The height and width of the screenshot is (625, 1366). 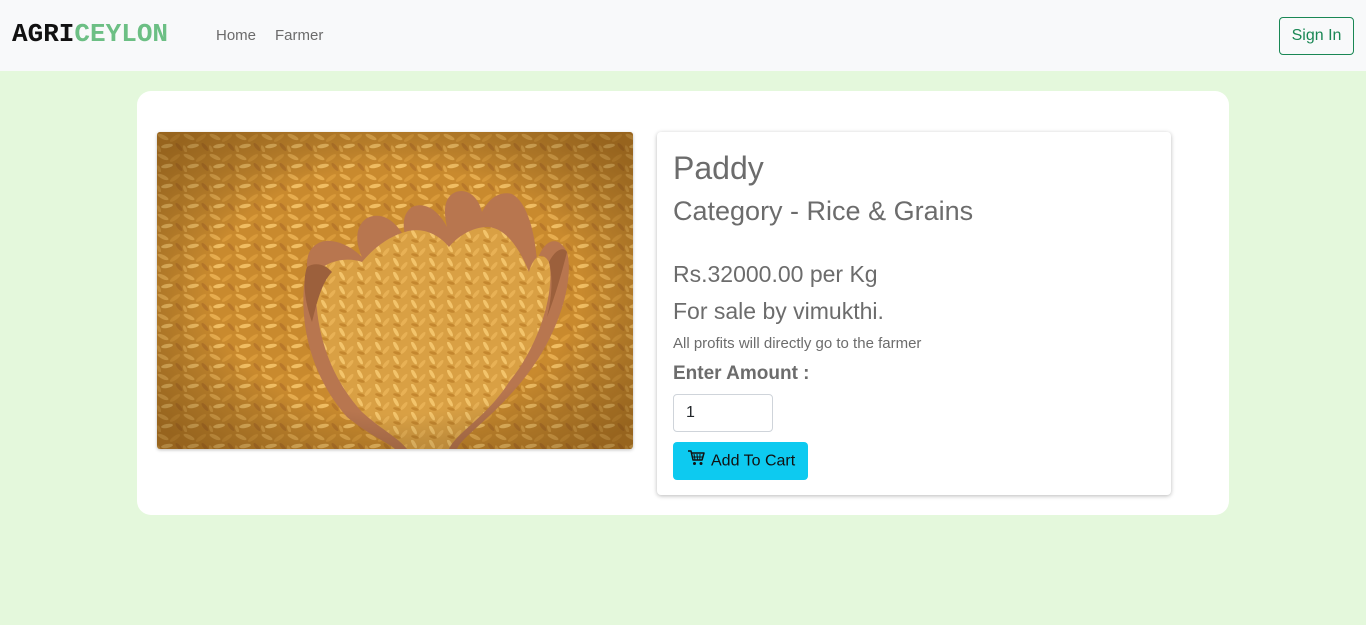 I want to click on nav-link-home: Home, so click(x=236, y=36).